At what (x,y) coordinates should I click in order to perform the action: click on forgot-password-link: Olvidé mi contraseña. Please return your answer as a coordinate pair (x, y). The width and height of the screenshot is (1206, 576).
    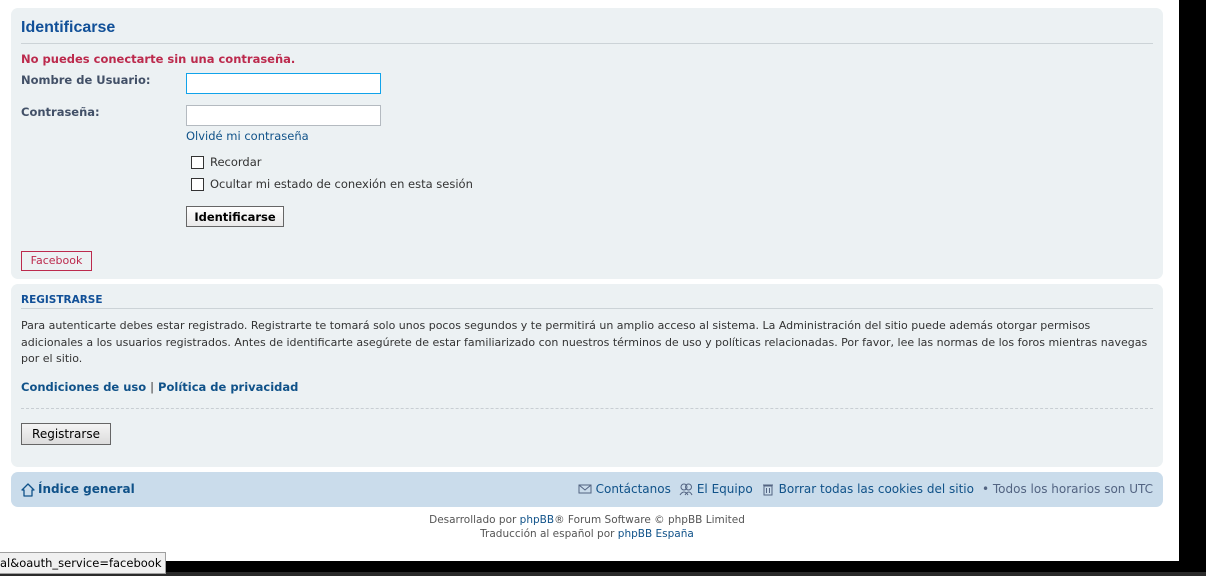
    Looking at the image, I should click on (247, 136).